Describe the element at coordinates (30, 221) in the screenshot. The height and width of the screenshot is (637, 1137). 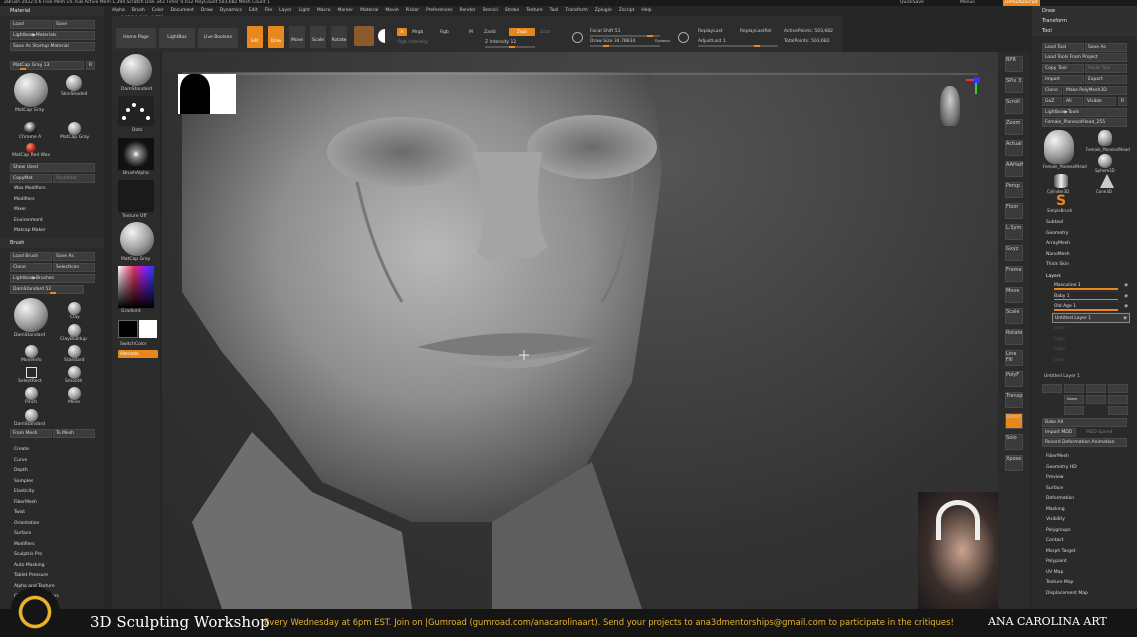
I see `material-subpalette-item: Environment` at that location.